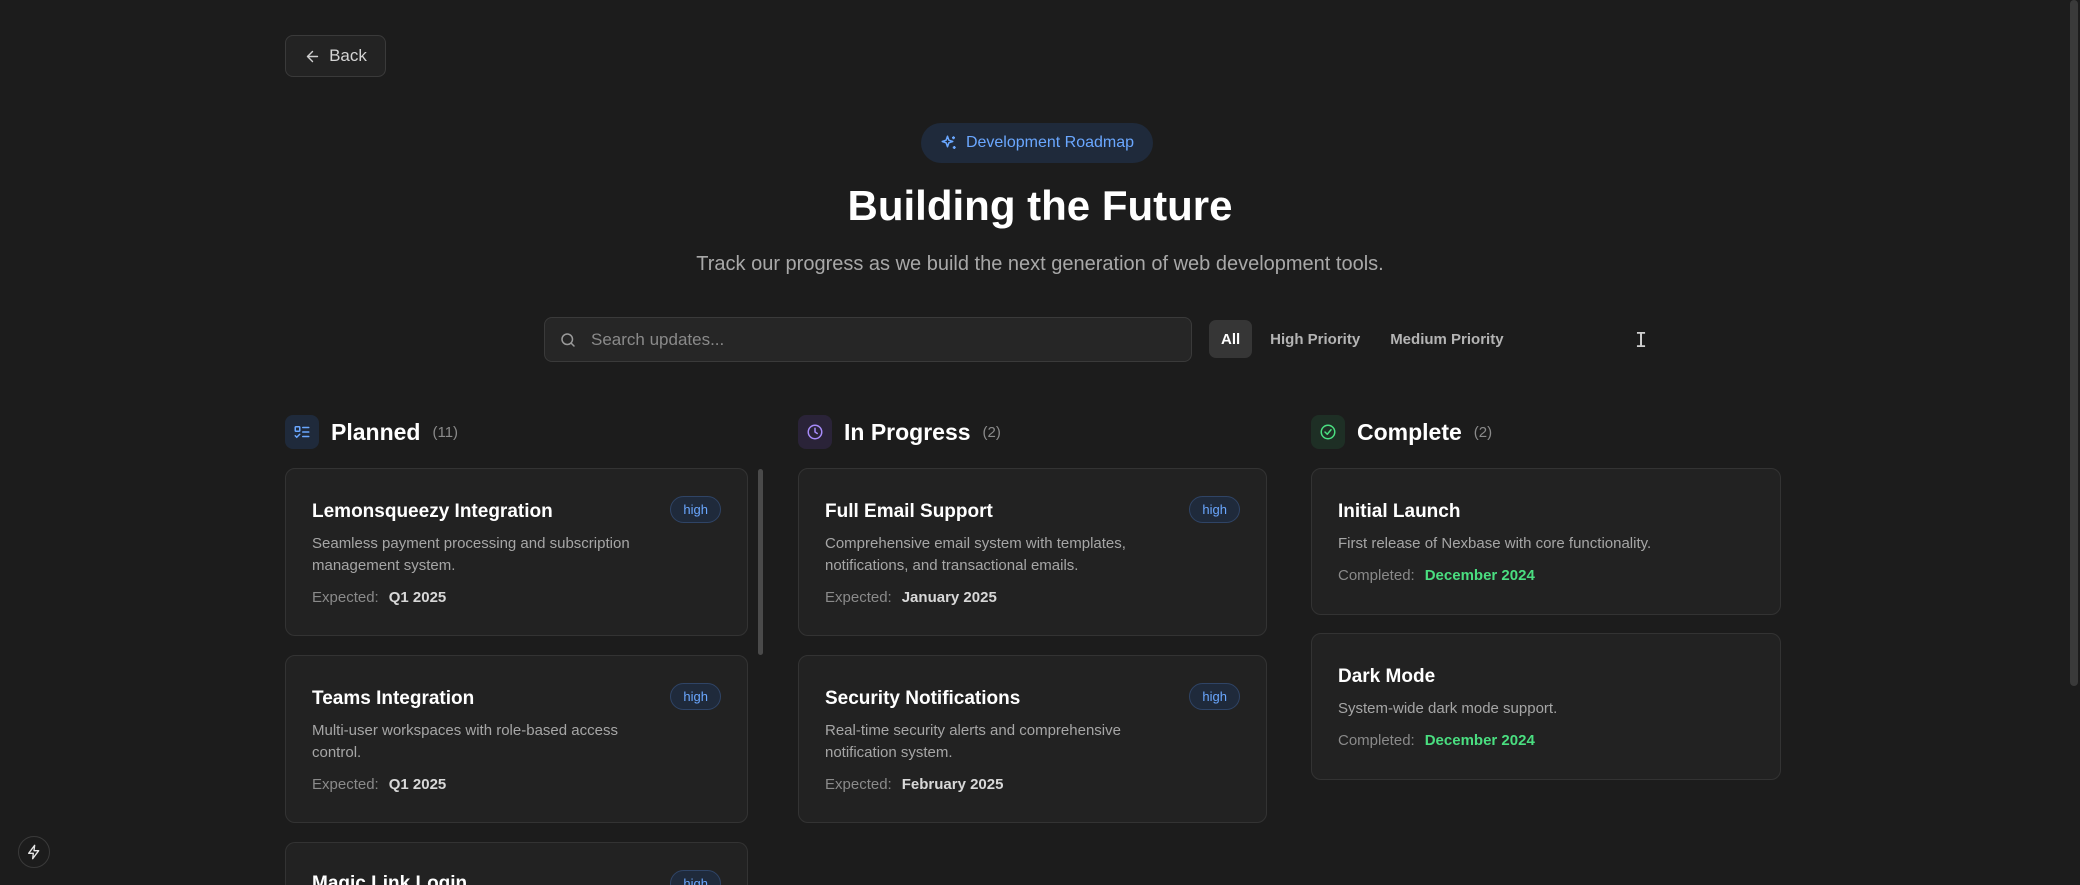 This screenshot has height=885, width=2080. Describe the element at coordinates (760, 562) in the screenshot. I see `planned-scrollbar` at that location.